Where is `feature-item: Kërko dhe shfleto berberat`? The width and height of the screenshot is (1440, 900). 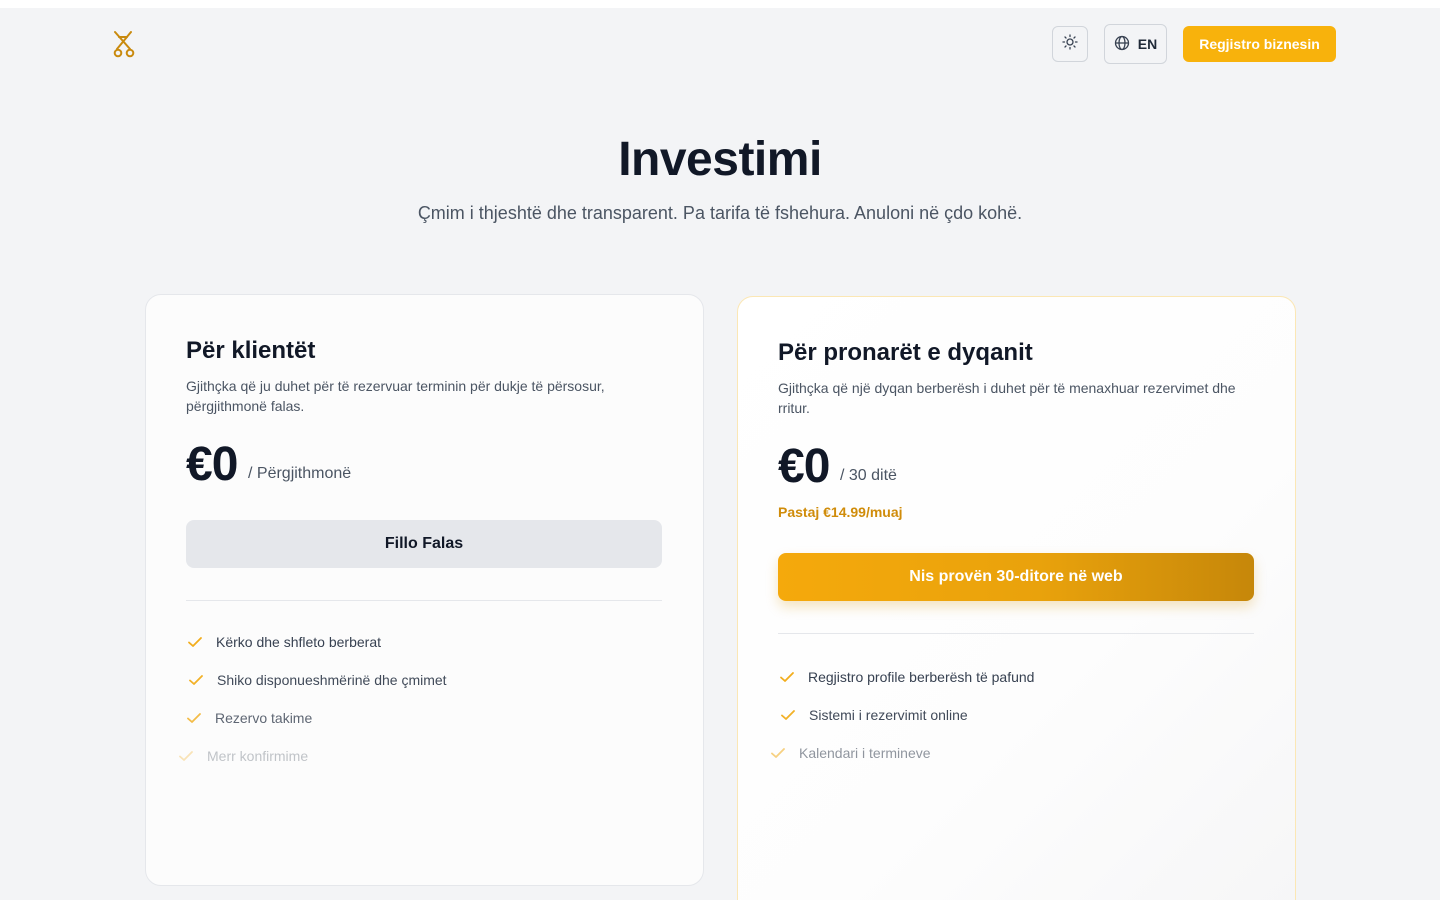
feature-item: Kërko dhe shfleto berberat is located at coordinates (283, 642).